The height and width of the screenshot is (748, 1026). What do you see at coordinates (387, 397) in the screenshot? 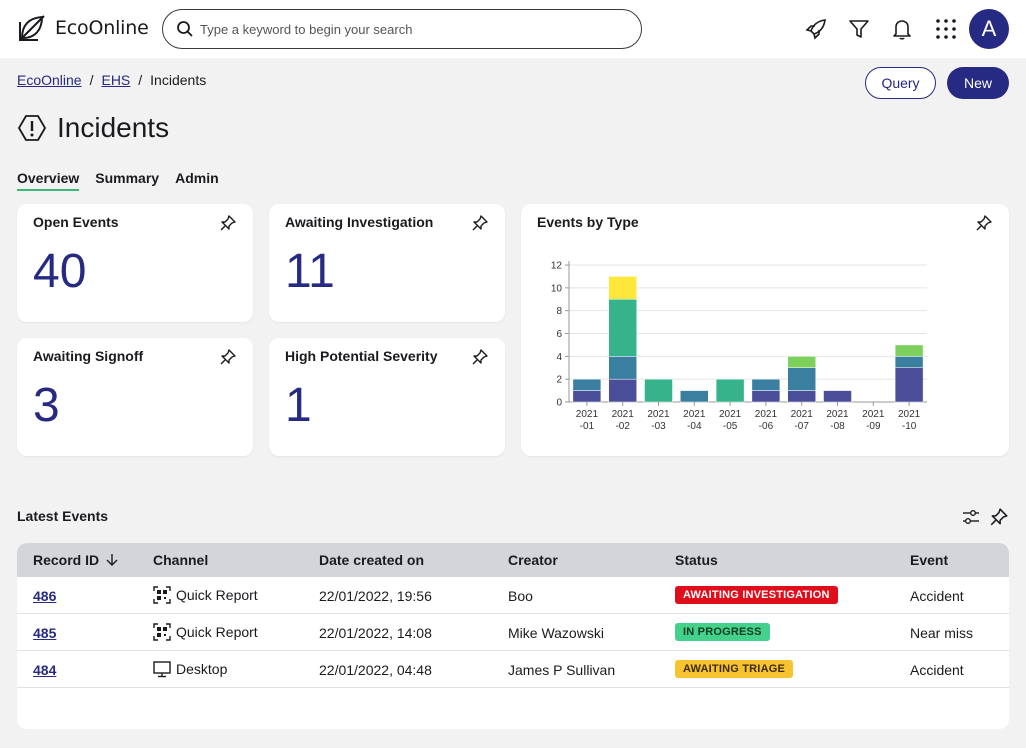
I see `kpi-card-high-potential-severity: High Potential Severity 1` at bounding box center [387, 397].